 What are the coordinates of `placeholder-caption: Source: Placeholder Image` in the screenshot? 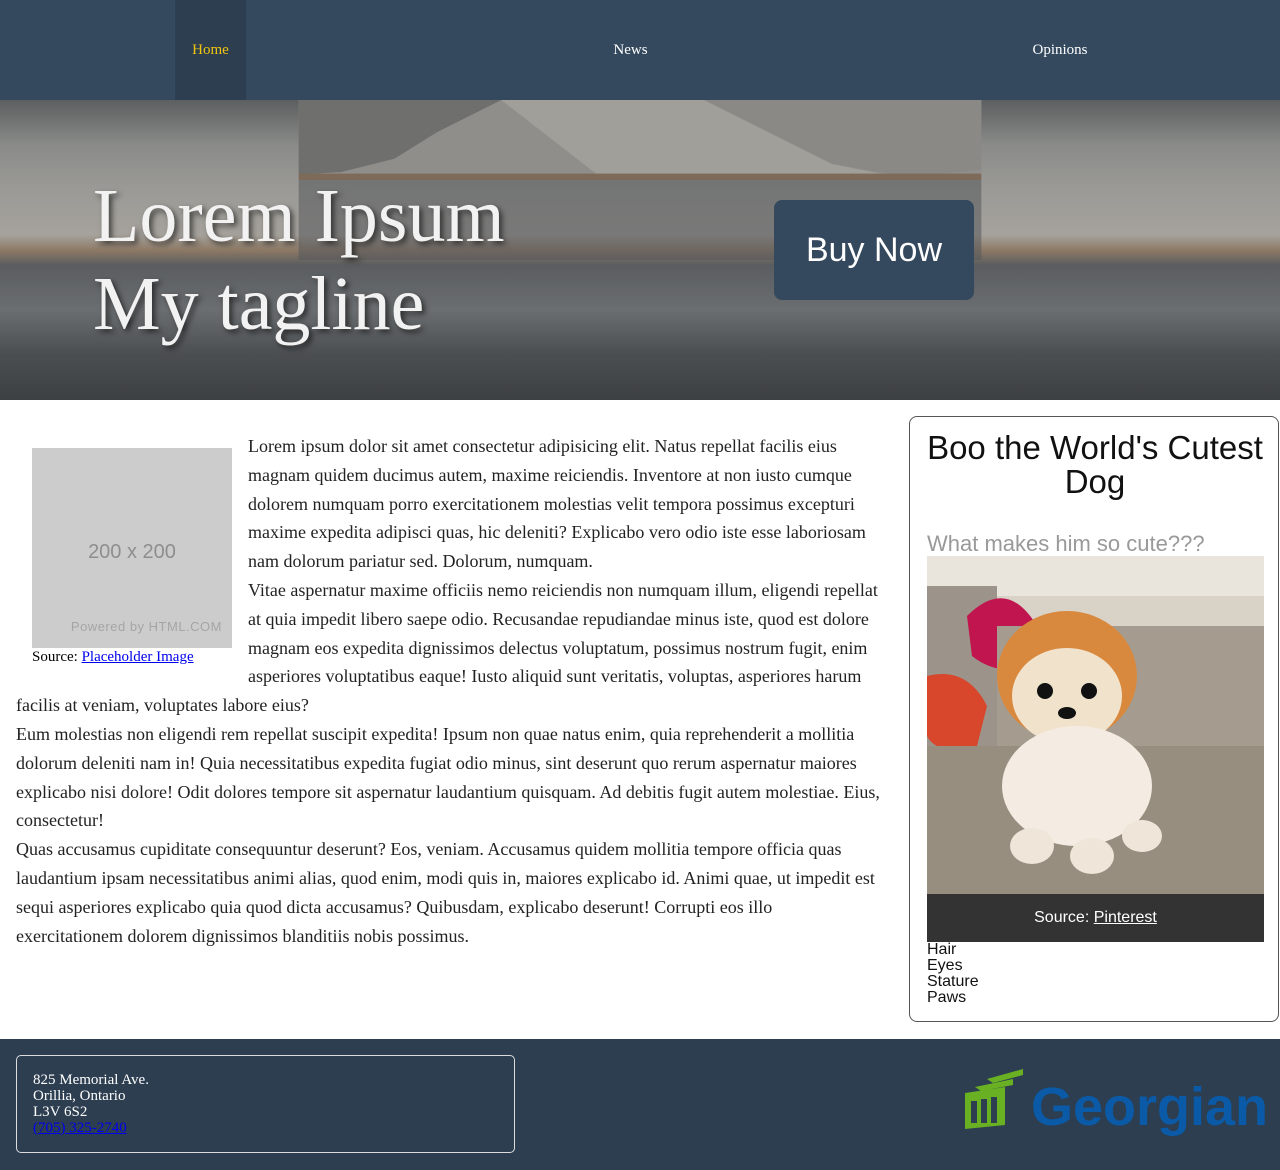 It's located at (132, 657).